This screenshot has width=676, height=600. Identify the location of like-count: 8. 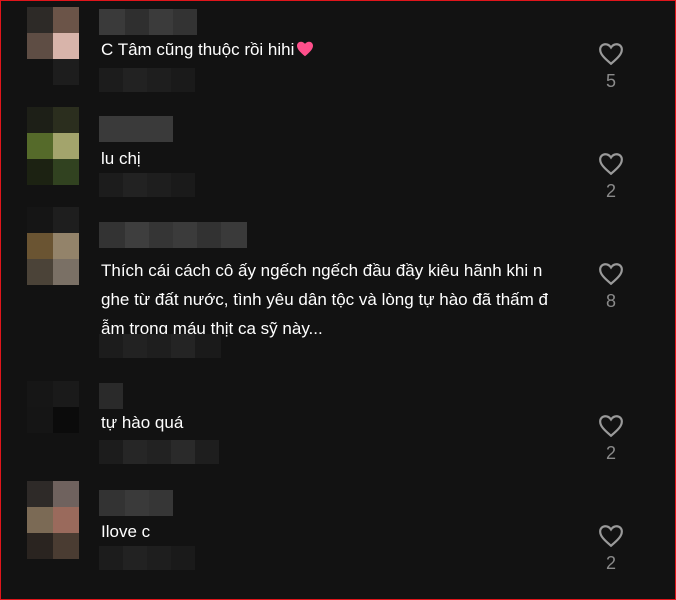
(610, 301).